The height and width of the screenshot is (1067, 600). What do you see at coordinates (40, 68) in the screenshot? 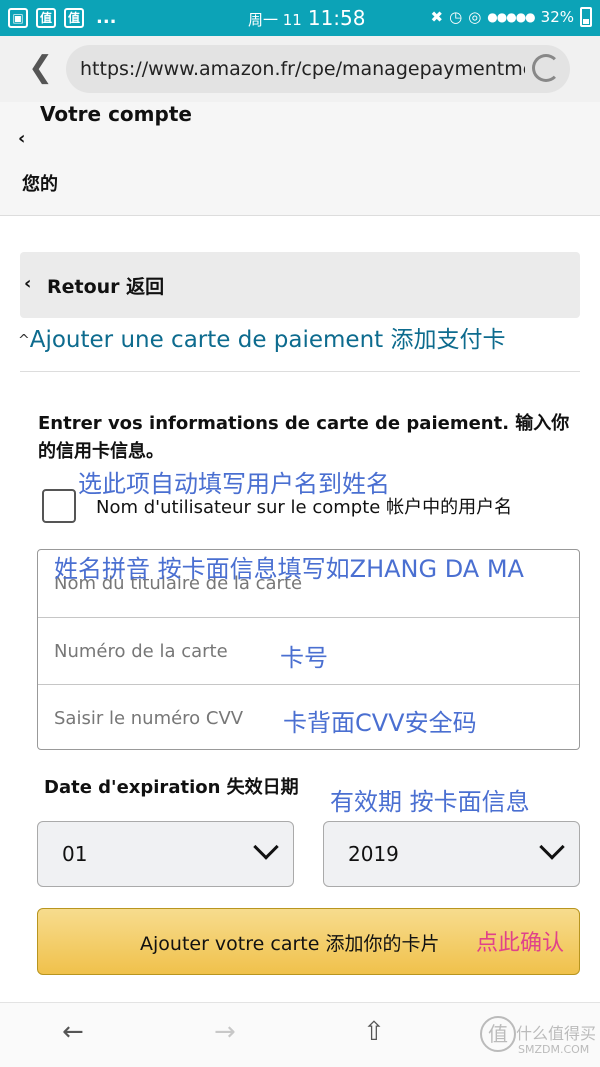
I see `browser-back-icon: ❮` at bounding box center [40, 68].